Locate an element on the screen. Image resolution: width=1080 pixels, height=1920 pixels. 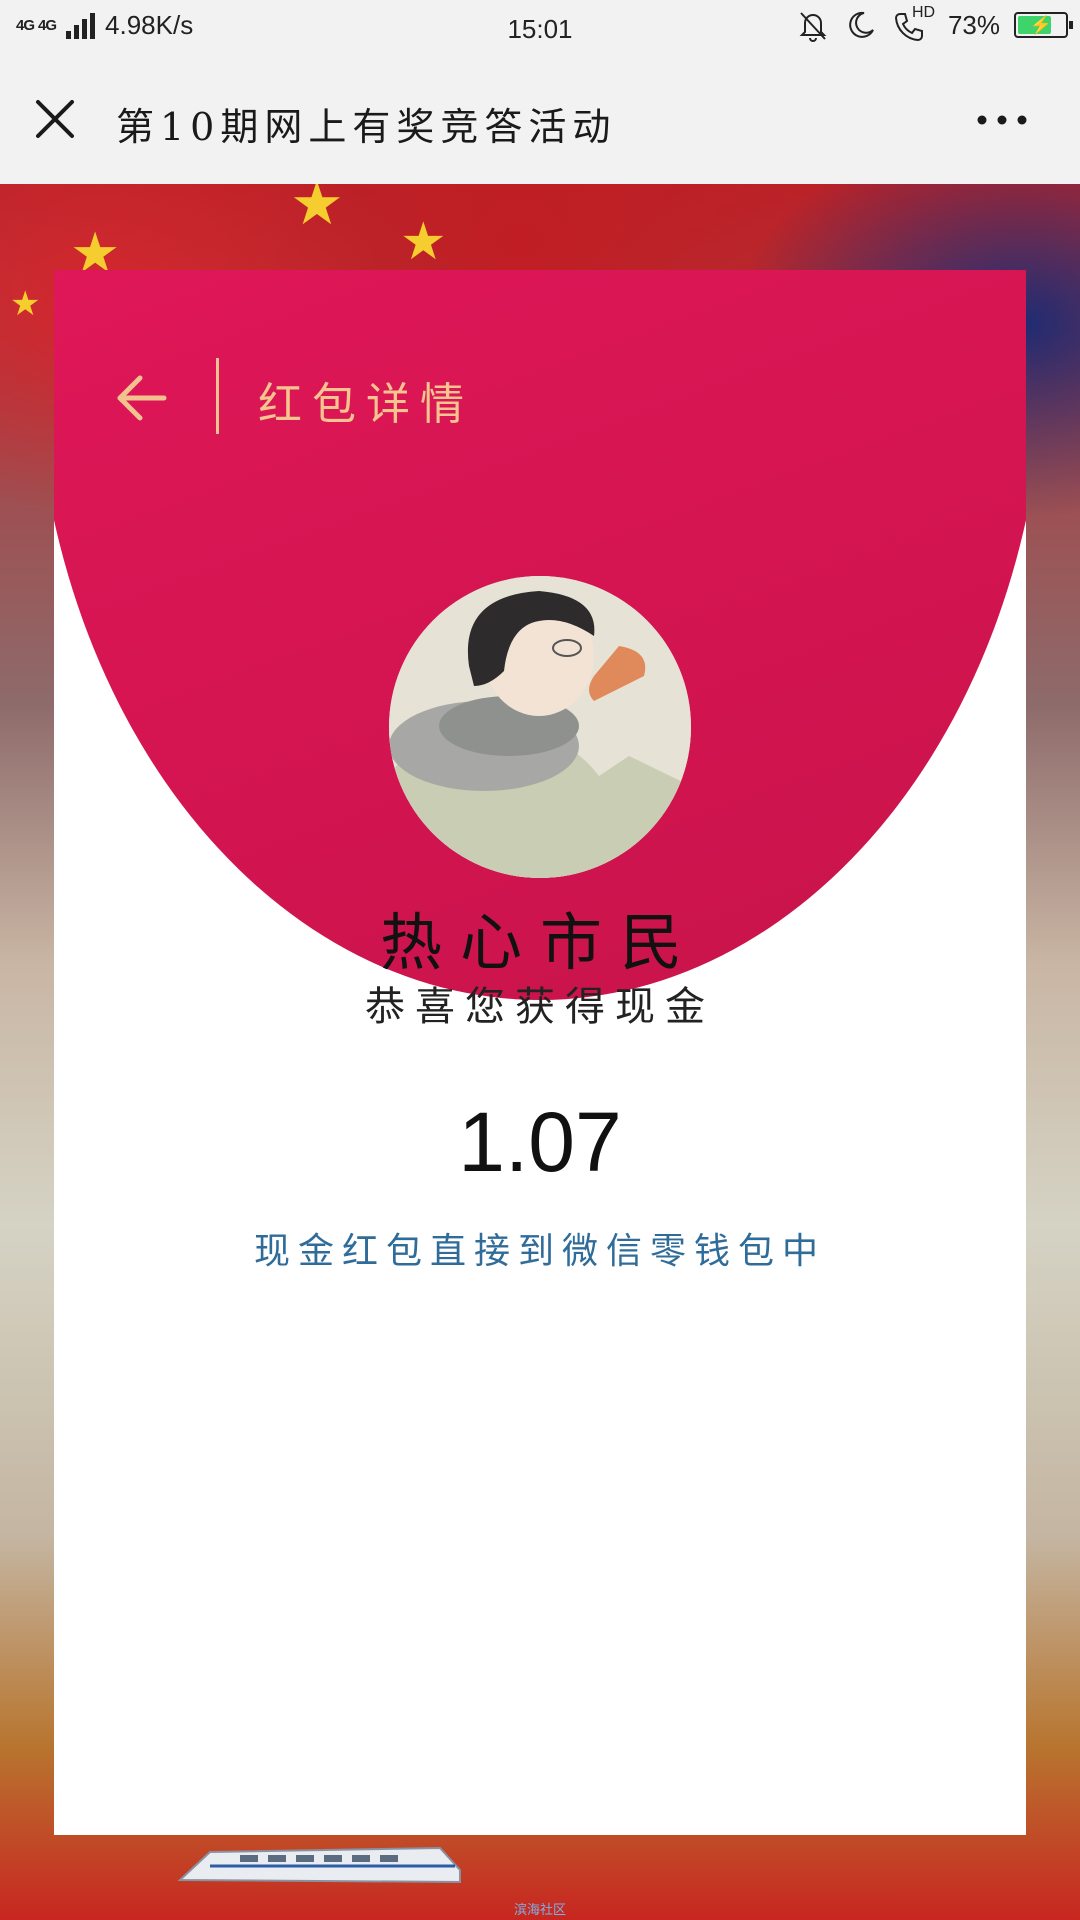
congrats-text: 恭喜您获得现金 is located at coordinates (540, 1007).